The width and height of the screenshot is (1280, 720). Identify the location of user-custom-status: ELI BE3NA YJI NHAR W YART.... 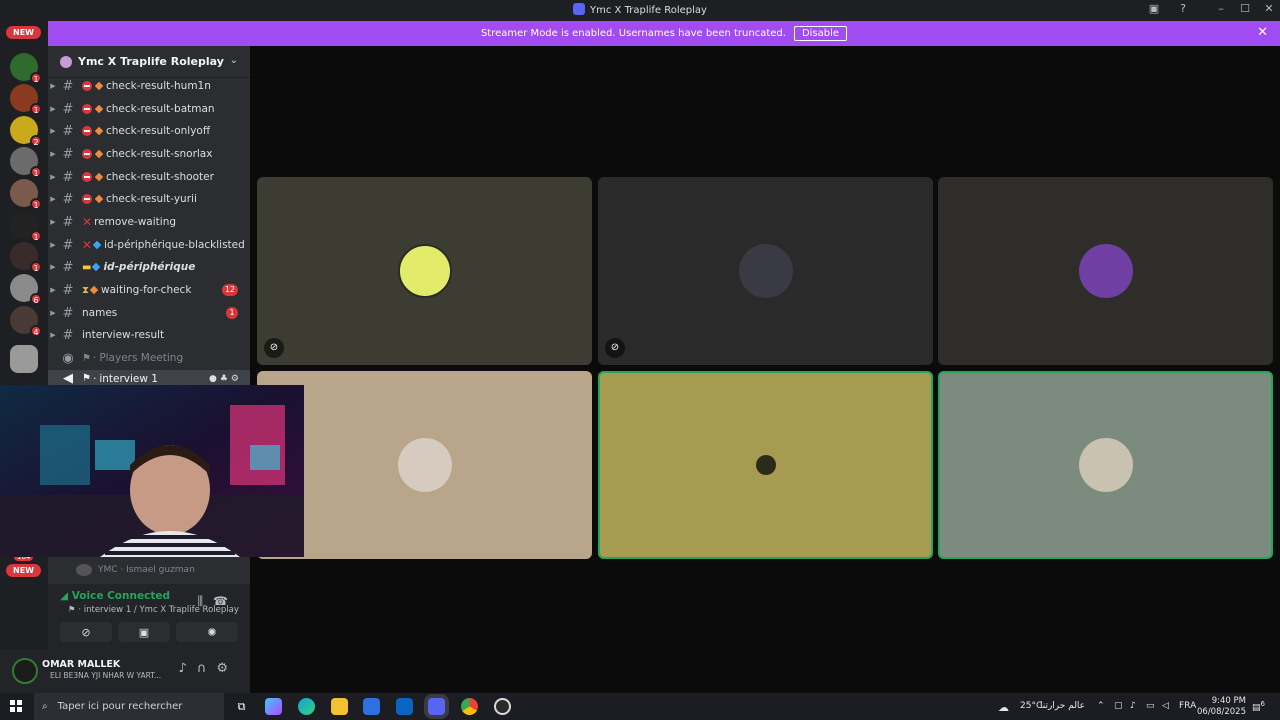
(106, 675).